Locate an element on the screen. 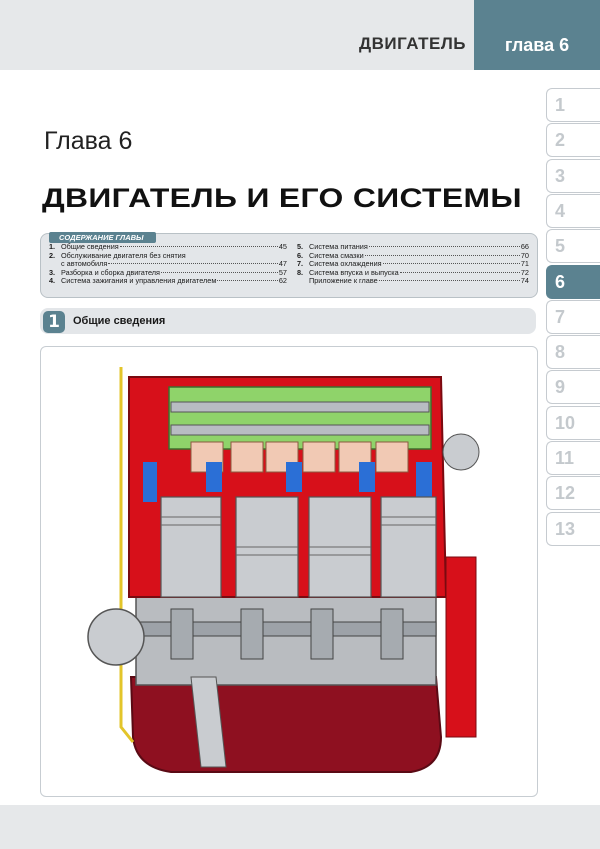 The height and width of the screenshot is (849, 600). chapter-tab-8: 8 is located at coordinates (573, 352).